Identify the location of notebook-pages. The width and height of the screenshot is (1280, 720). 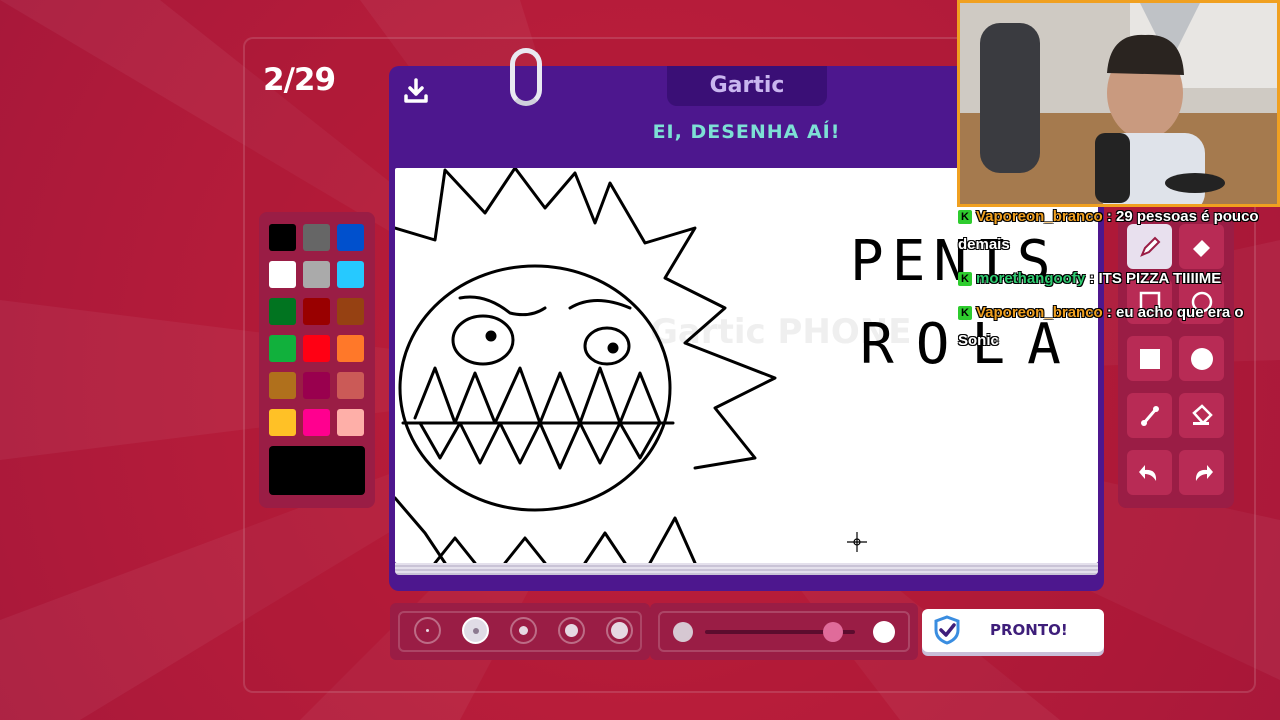
(746, 569).